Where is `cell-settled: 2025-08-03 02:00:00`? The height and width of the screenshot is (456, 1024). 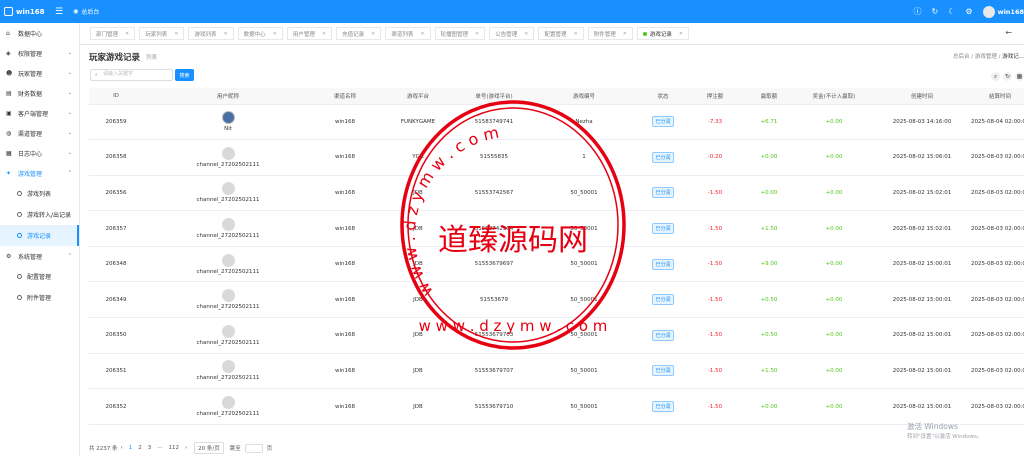 cell-settled: 2025-08-03 02:00:00 is located at coordinates (997, 300).